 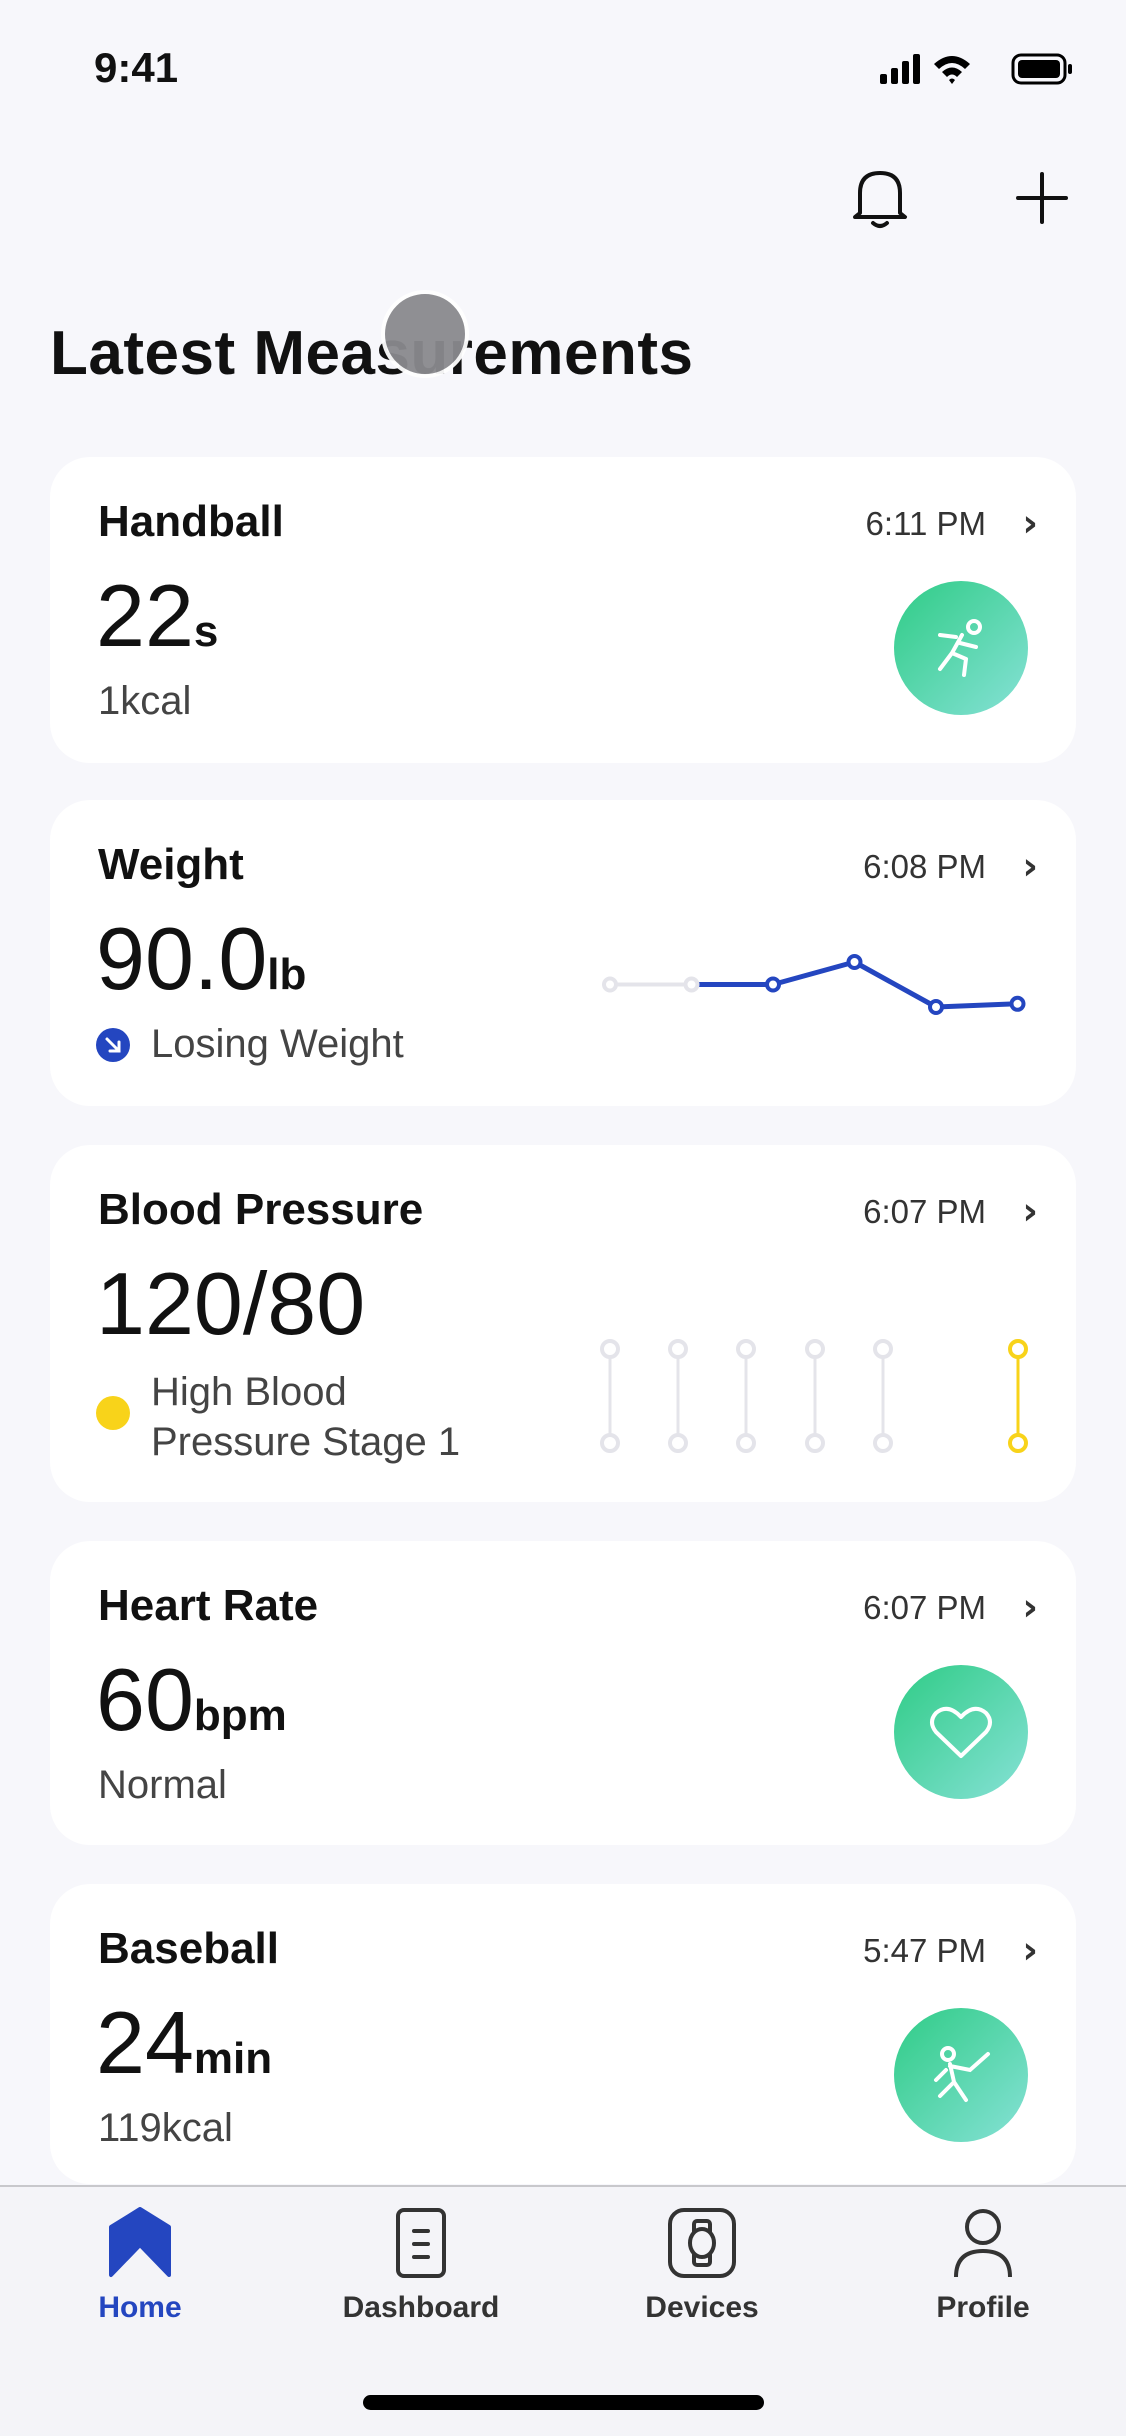 I want to click on card-weight: Weight 6:08 PM › 90.0lb Losing Weight, so click(x=563, y=953).